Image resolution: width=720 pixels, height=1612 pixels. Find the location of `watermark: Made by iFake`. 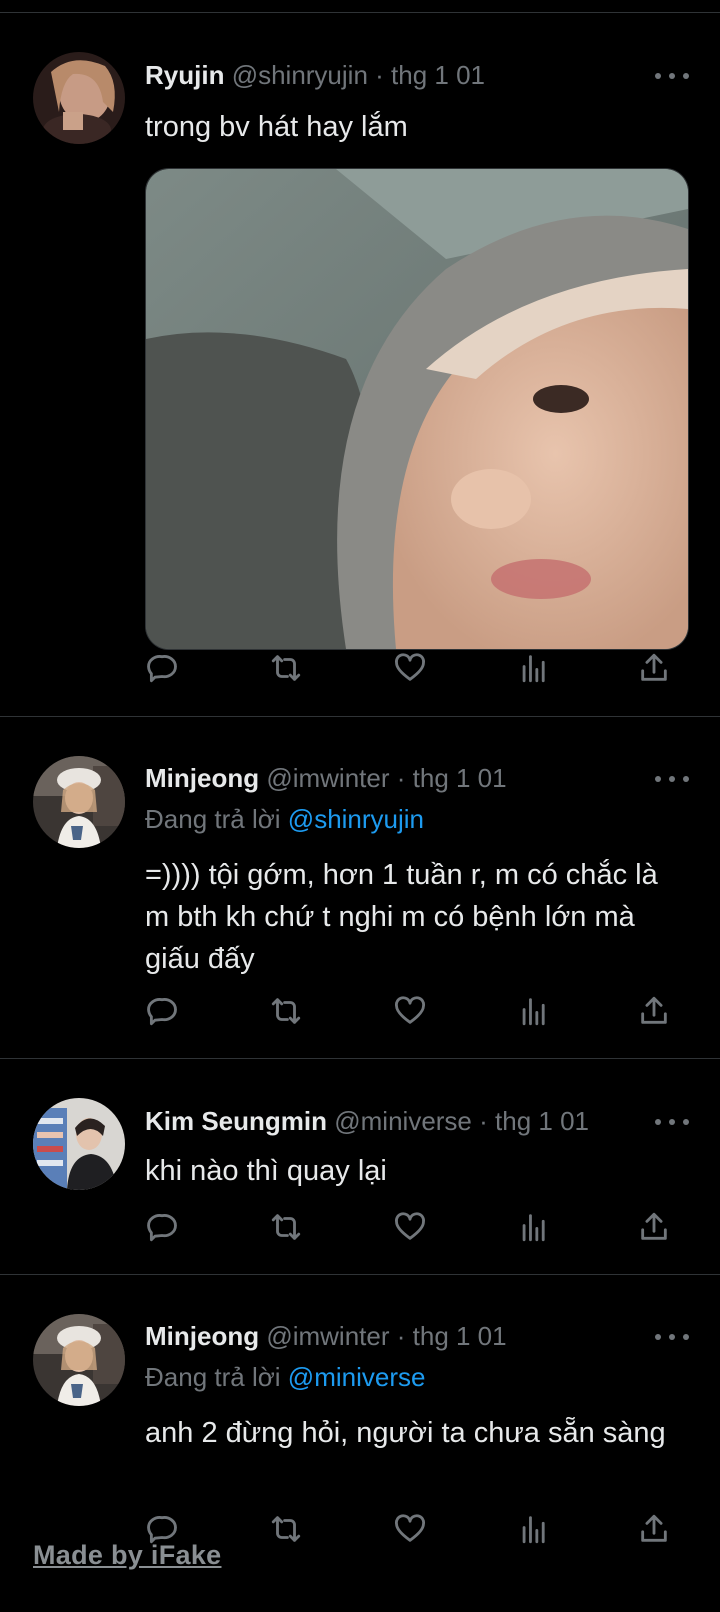

watermark: Made by iFake is located at coordinates (127, 1555).